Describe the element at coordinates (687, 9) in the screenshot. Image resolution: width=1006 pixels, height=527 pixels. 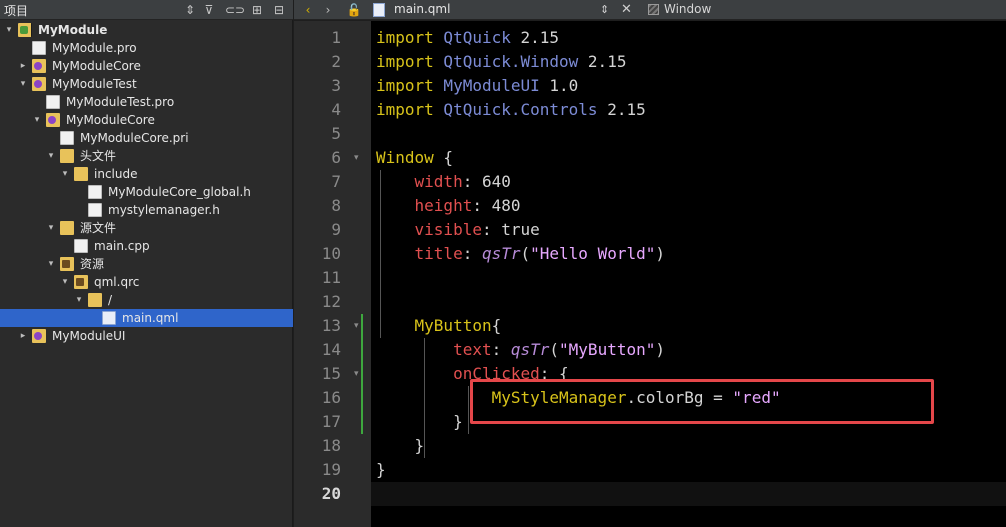
I see `current-symbol: Window` at that location.